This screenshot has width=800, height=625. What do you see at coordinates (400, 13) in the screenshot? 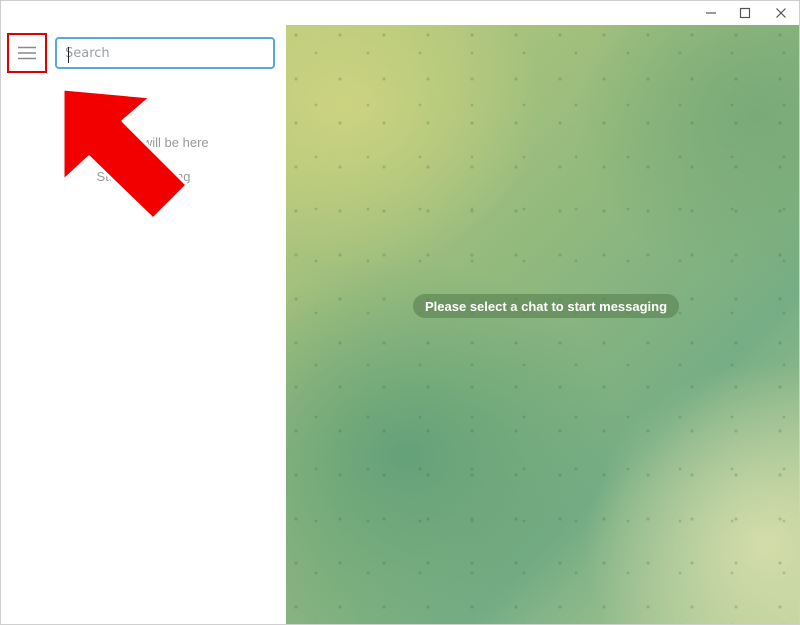
I see `title-bar` at bounding box center [400, 13].